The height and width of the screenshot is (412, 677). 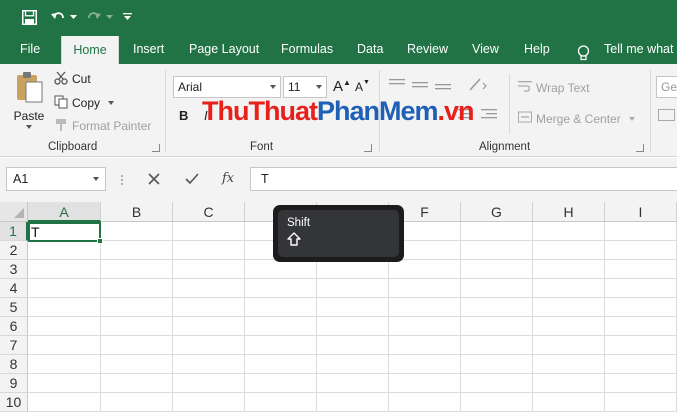 What do you see at coordinates (100, 241) in the screenshot?
I see `fill-handle` at bounding box center [100, 241].